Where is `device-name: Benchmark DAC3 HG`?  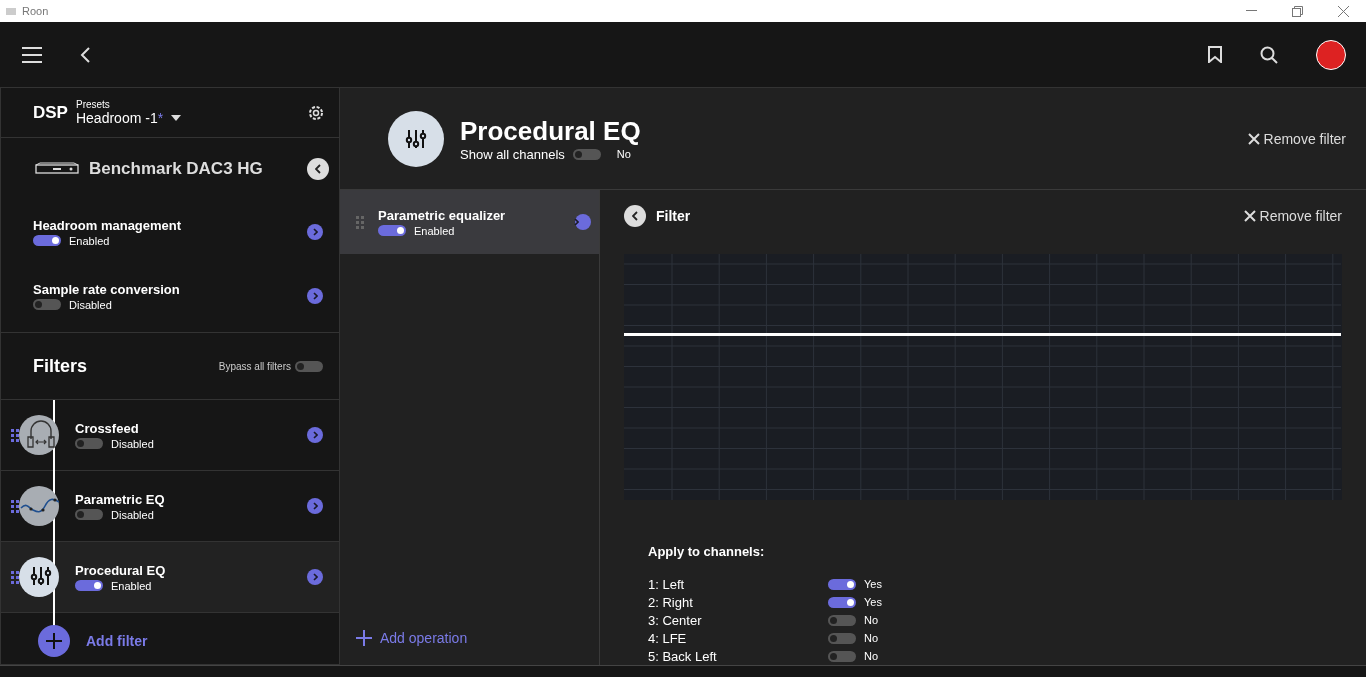
device-name: Benchmark DAC3 HG is located at coordinates (176, 169).